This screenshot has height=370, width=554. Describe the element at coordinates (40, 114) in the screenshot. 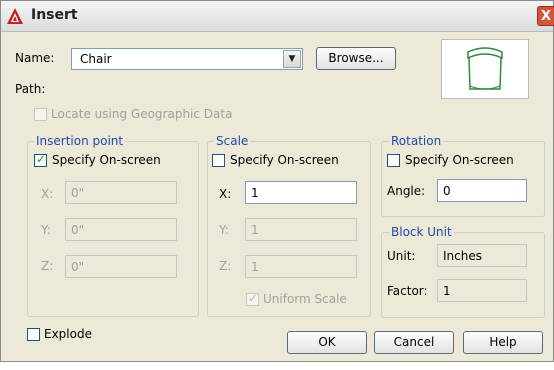

I see `geo-checkbox` at that location.